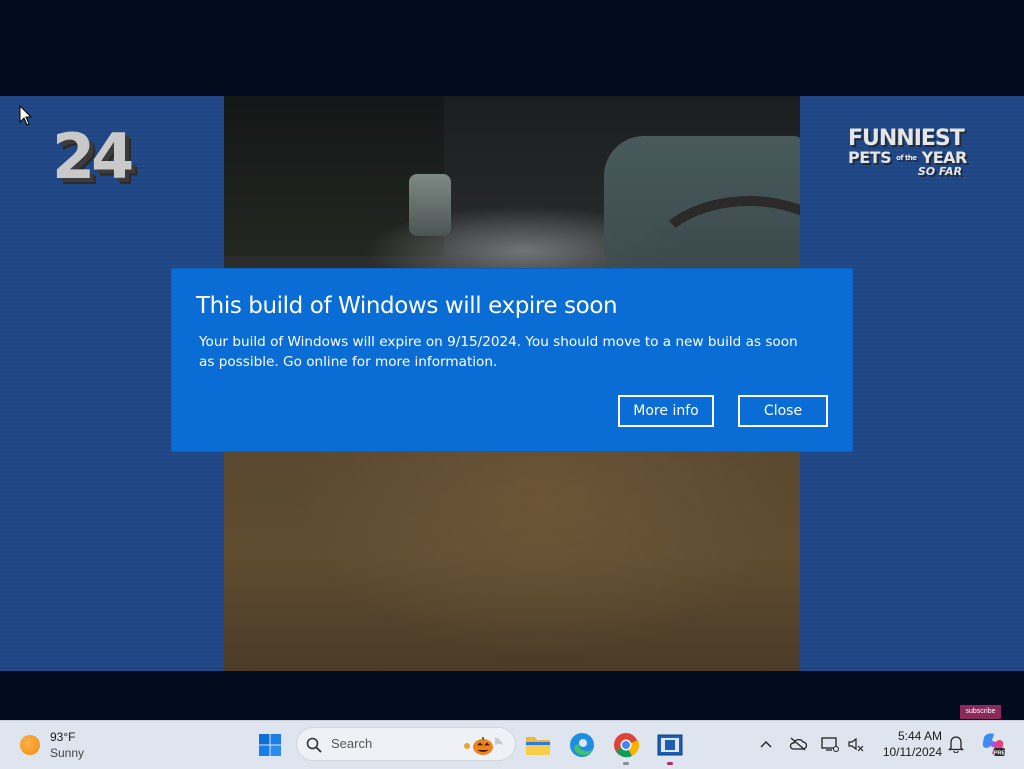 Image resolution: width=1024 pixels, height=769 pixels. I want to click on clock-date: 10/11/2024, so click(912, 752).